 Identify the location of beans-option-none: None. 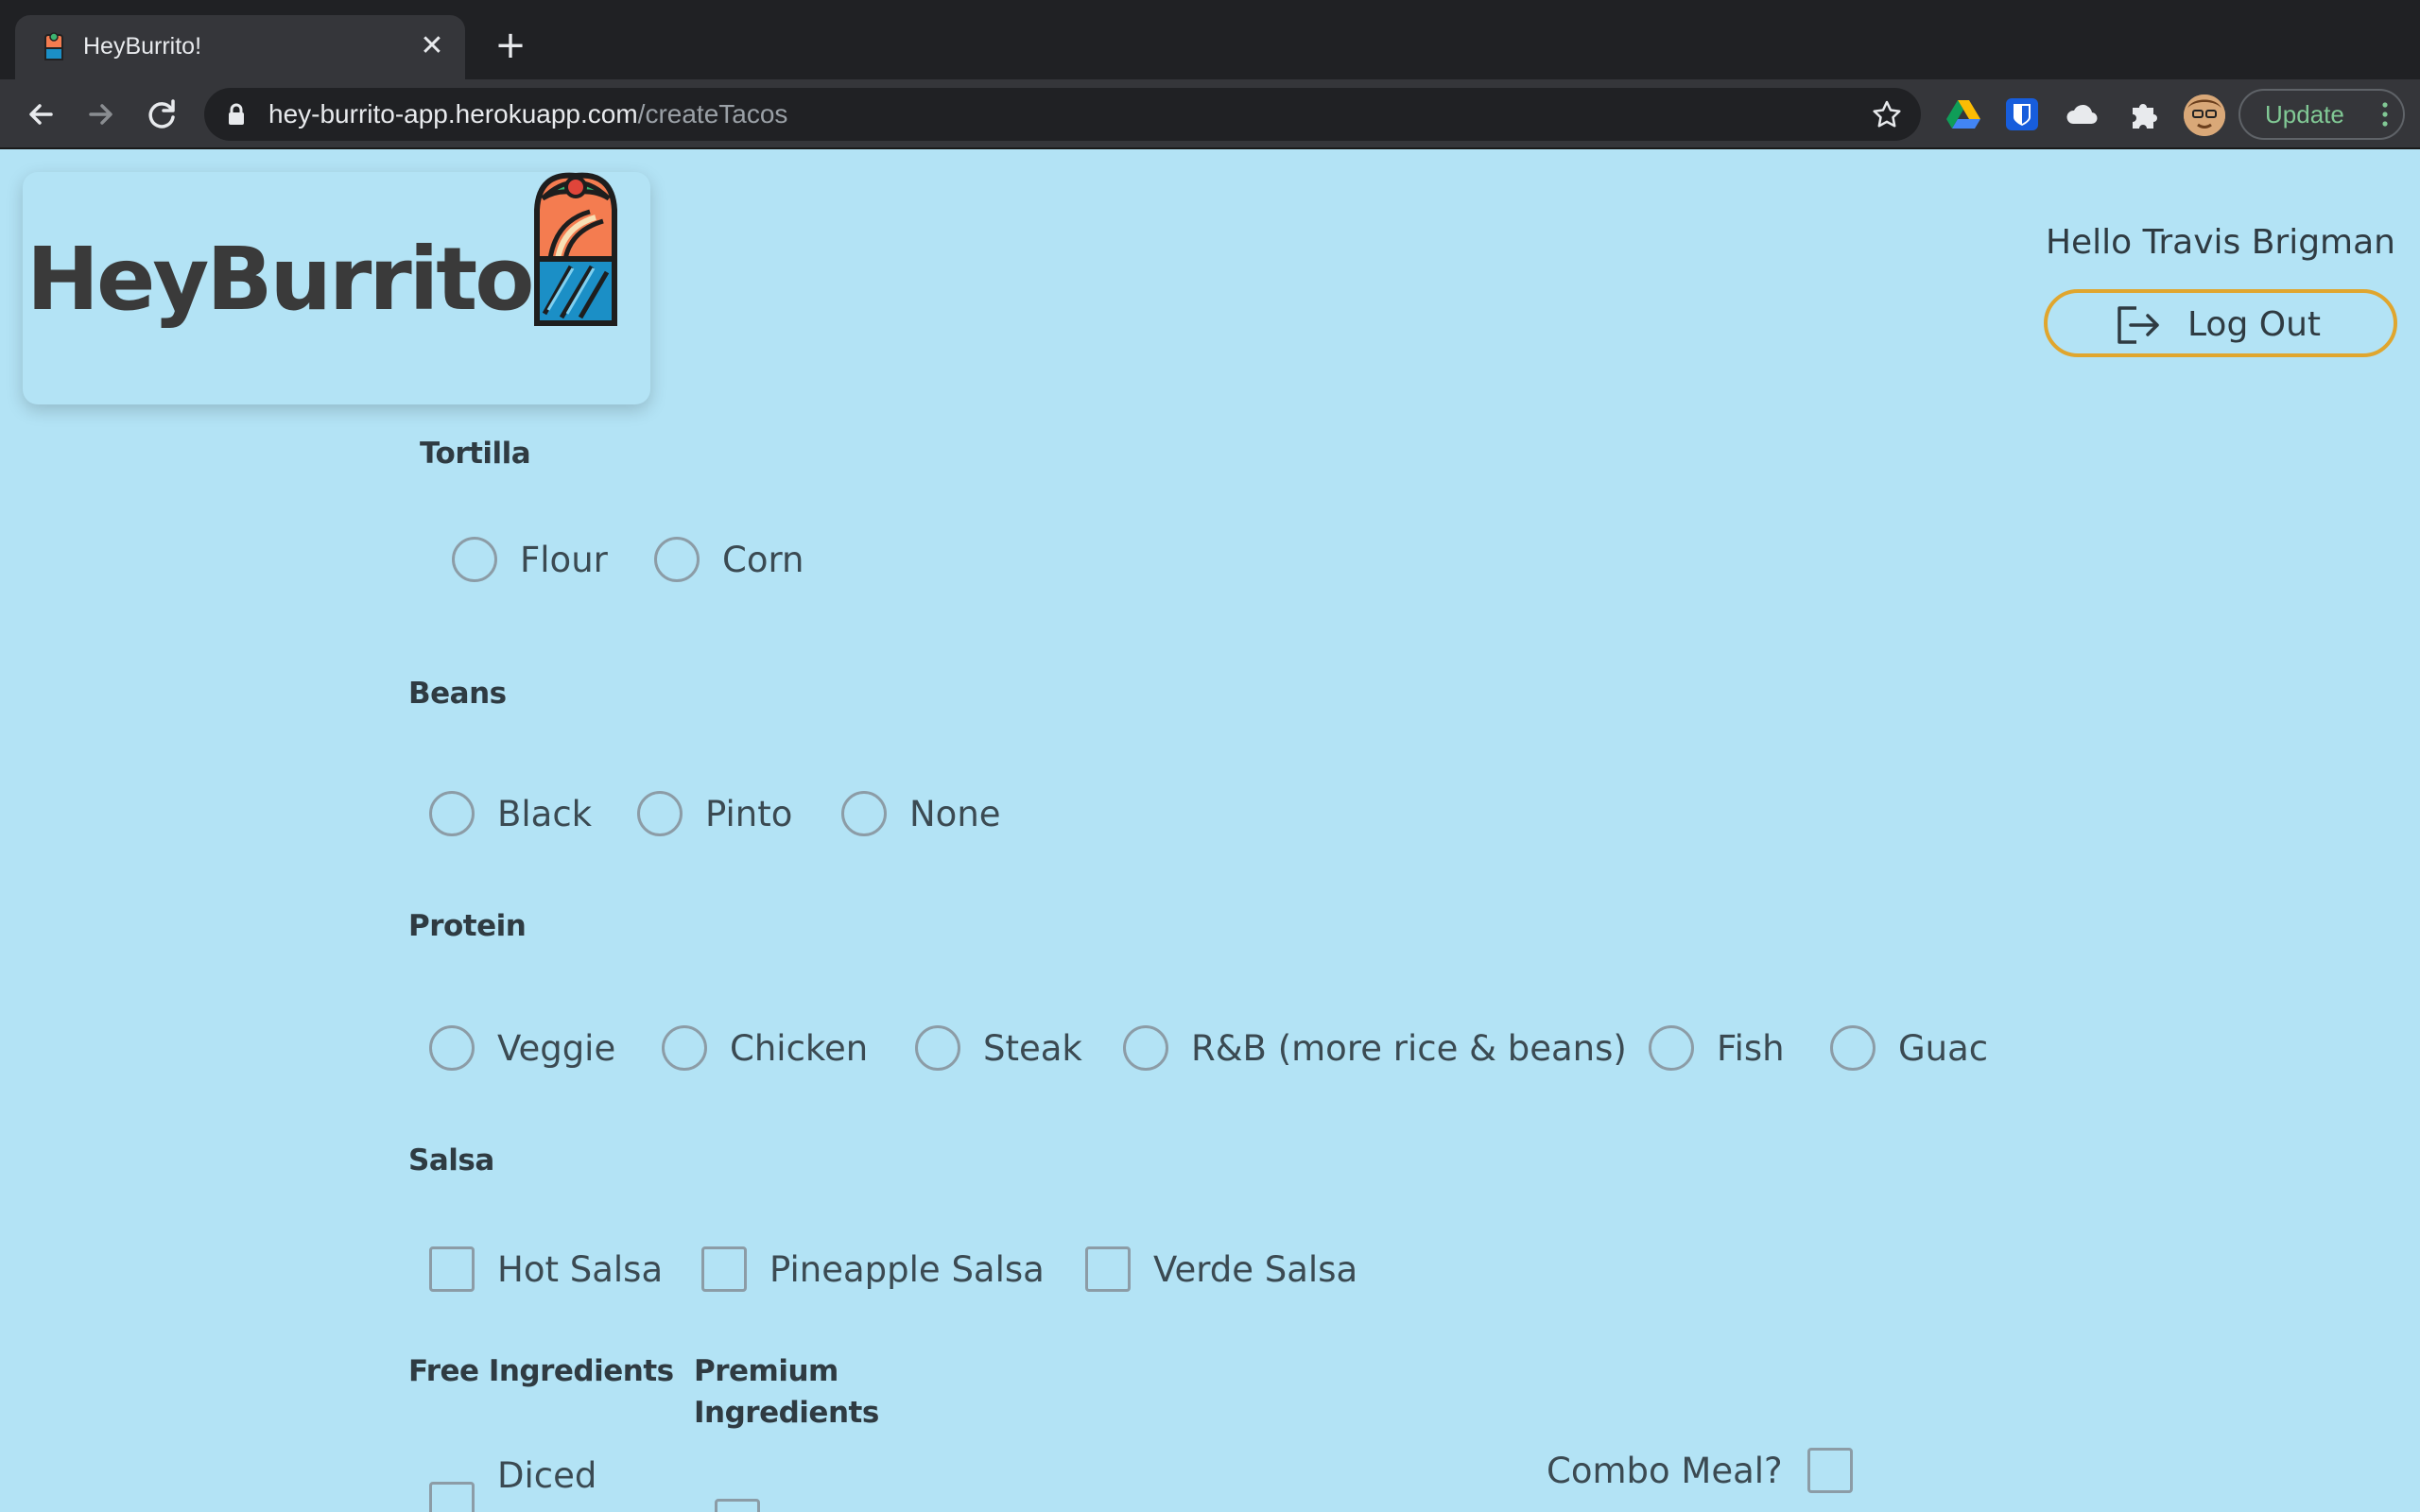
(921, 813).